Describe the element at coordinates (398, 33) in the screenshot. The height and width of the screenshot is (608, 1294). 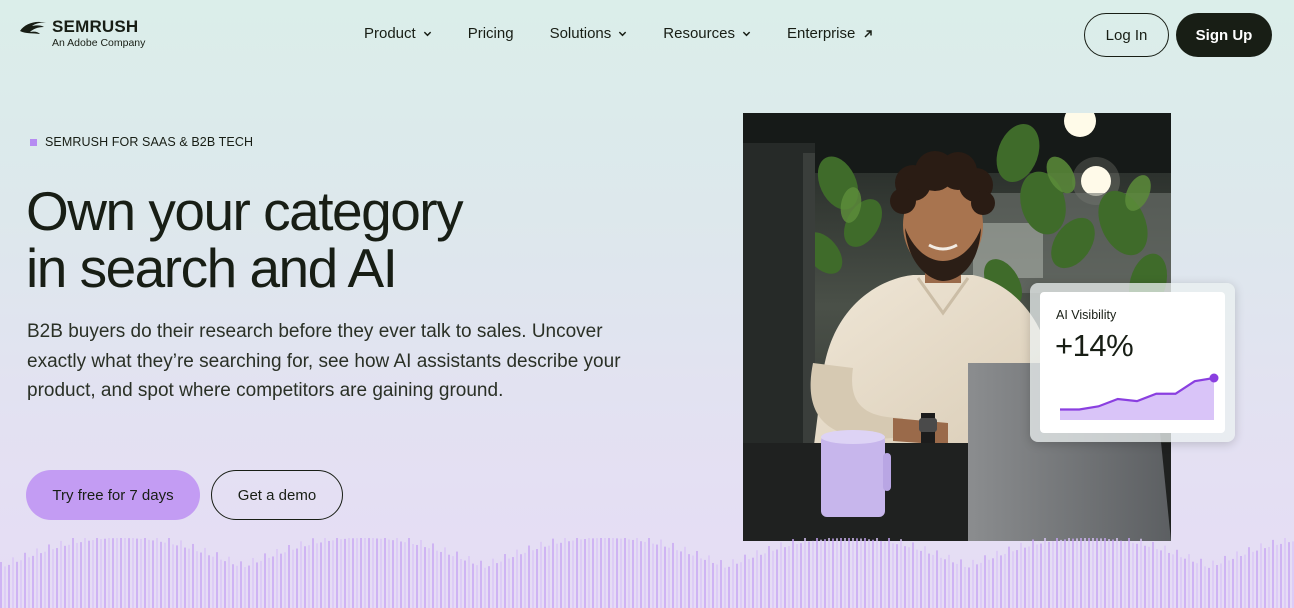
I see `nav-item-product: Product` at that location.